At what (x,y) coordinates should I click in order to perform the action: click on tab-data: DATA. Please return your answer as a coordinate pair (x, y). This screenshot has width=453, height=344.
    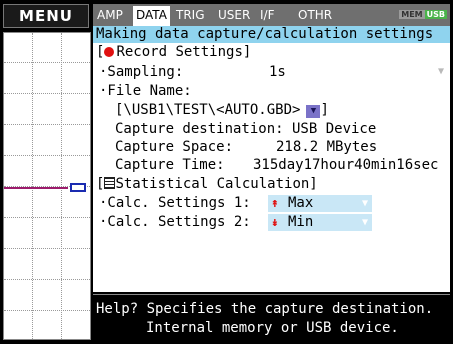
    Looking at the image, I should click on (151, 16).